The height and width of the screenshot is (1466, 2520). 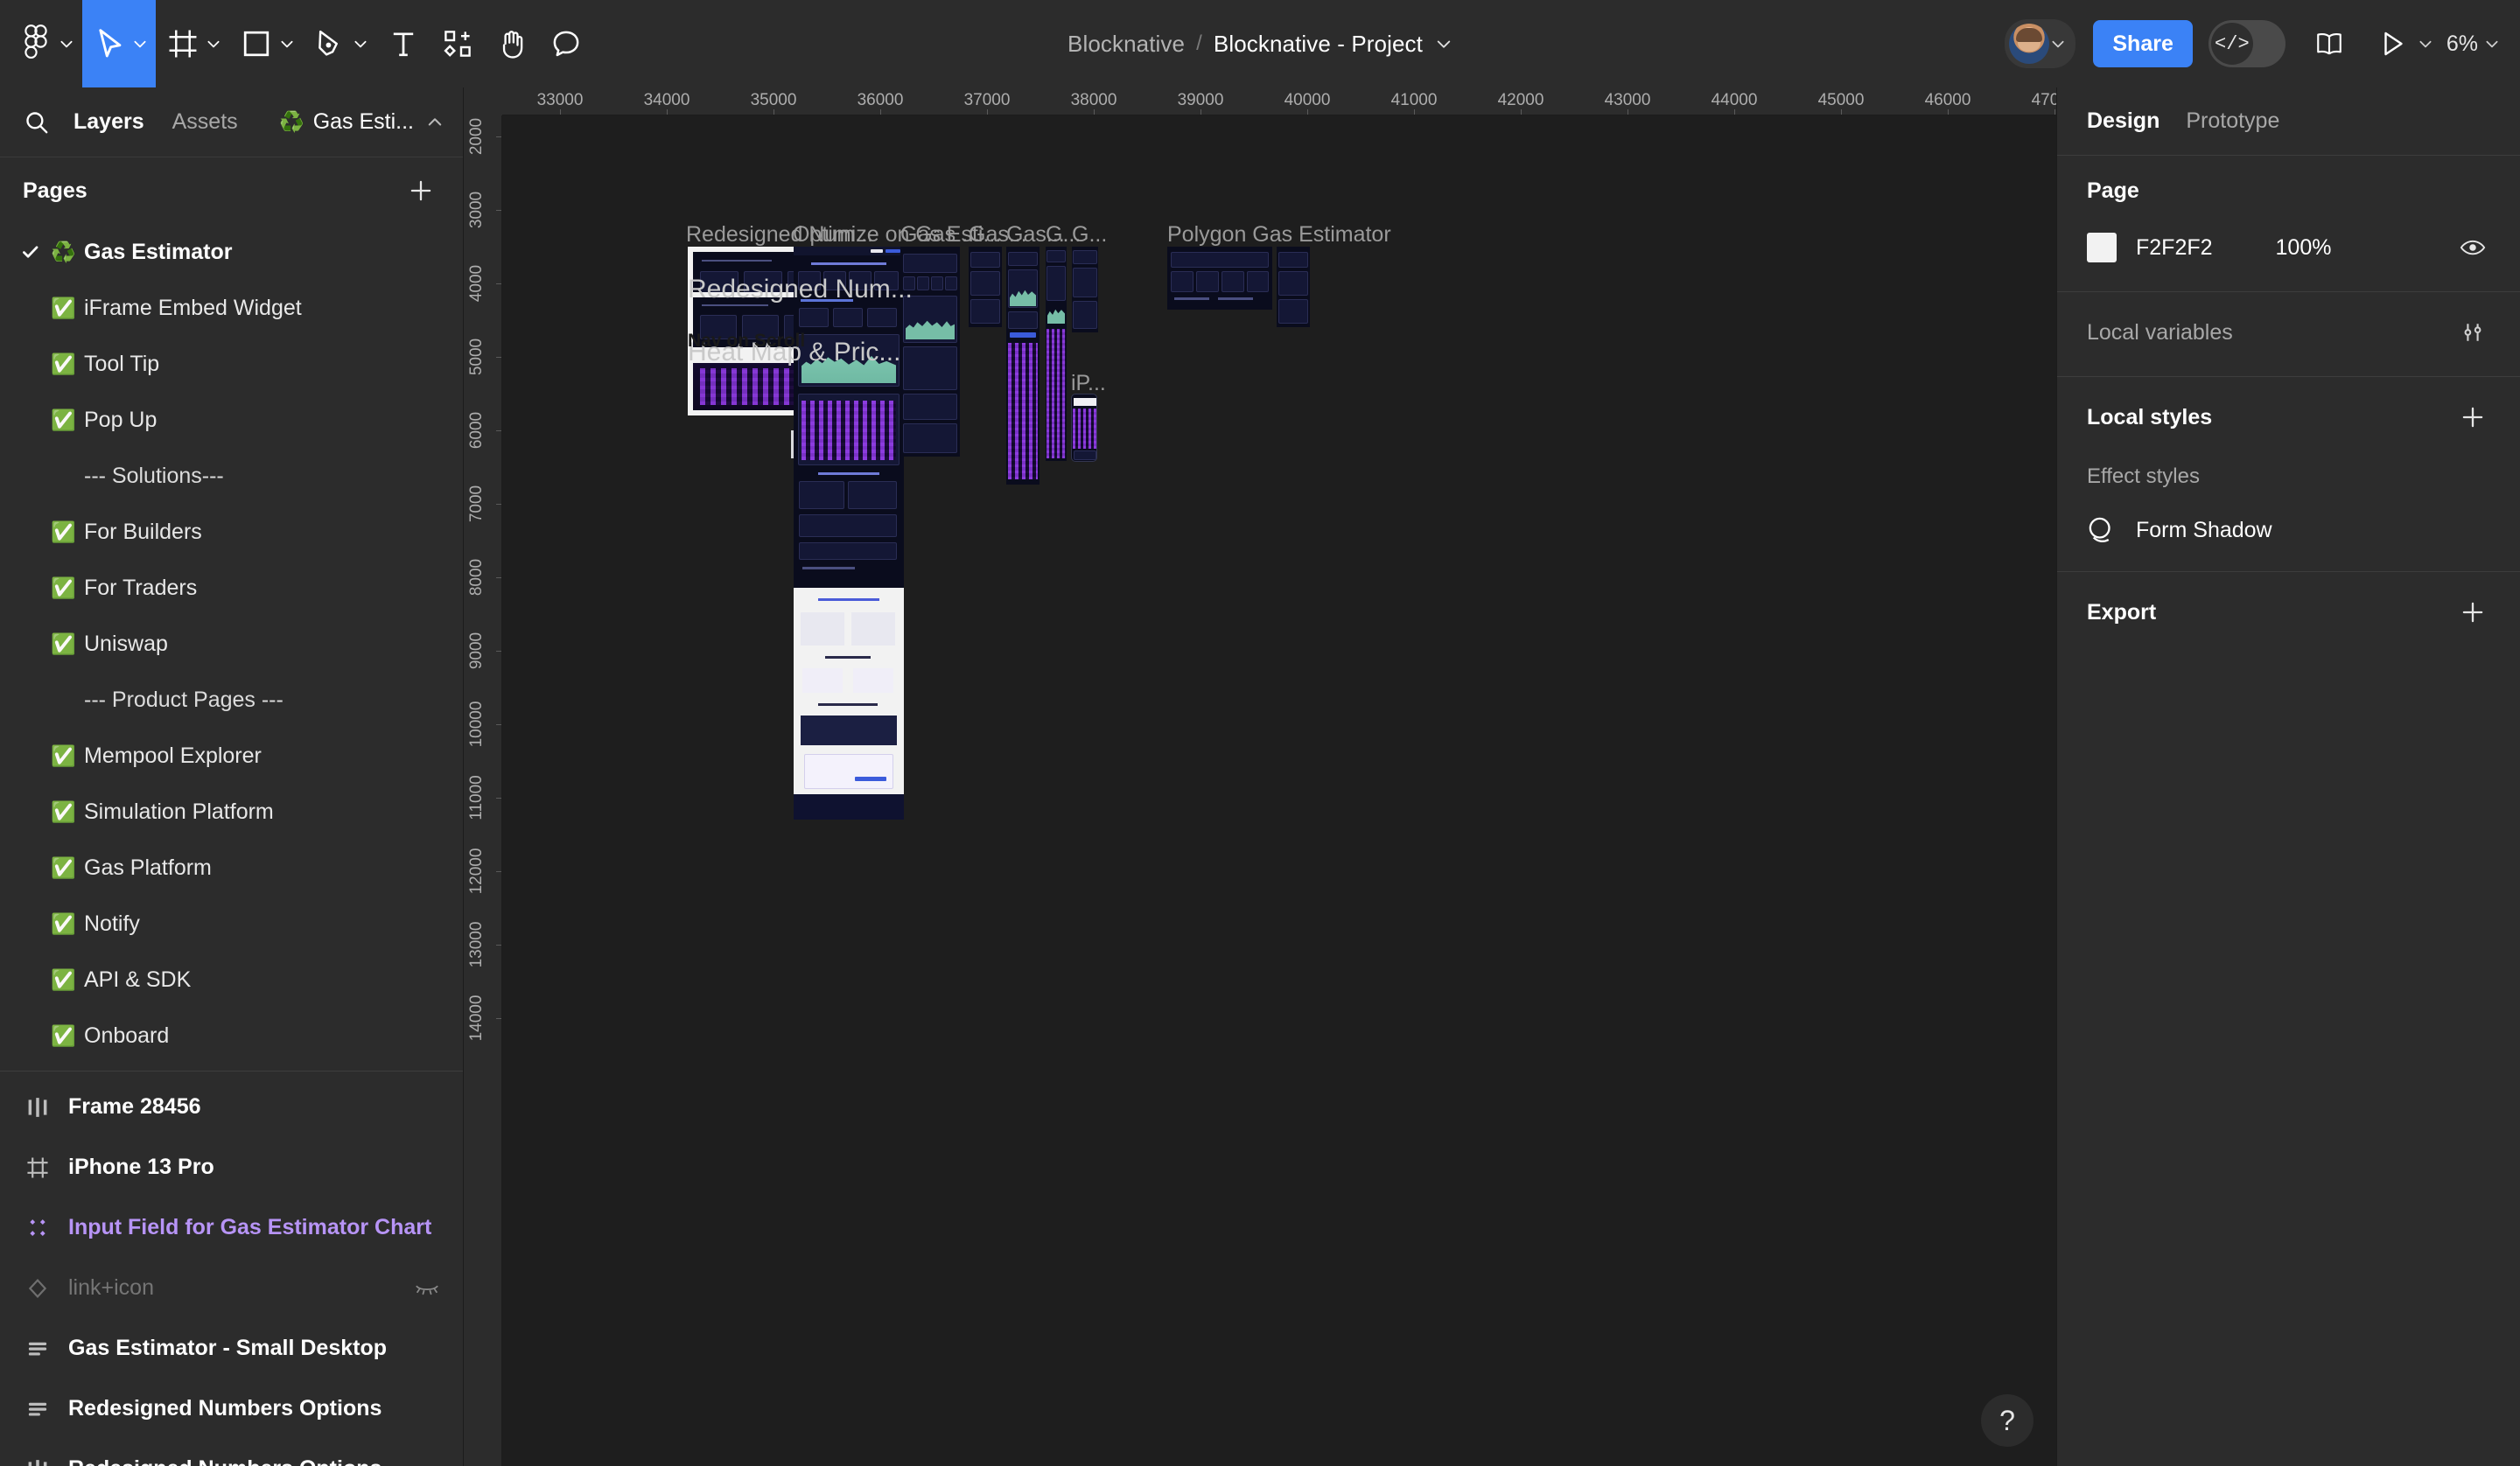 I want to click on artboard-polygon-side, so click(x=1293, y=287).